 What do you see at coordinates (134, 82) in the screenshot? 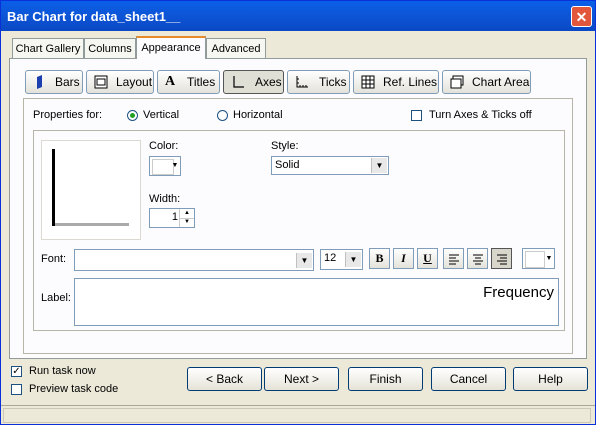
I see `layout-label: Layout` at bounding box center [134, 82].